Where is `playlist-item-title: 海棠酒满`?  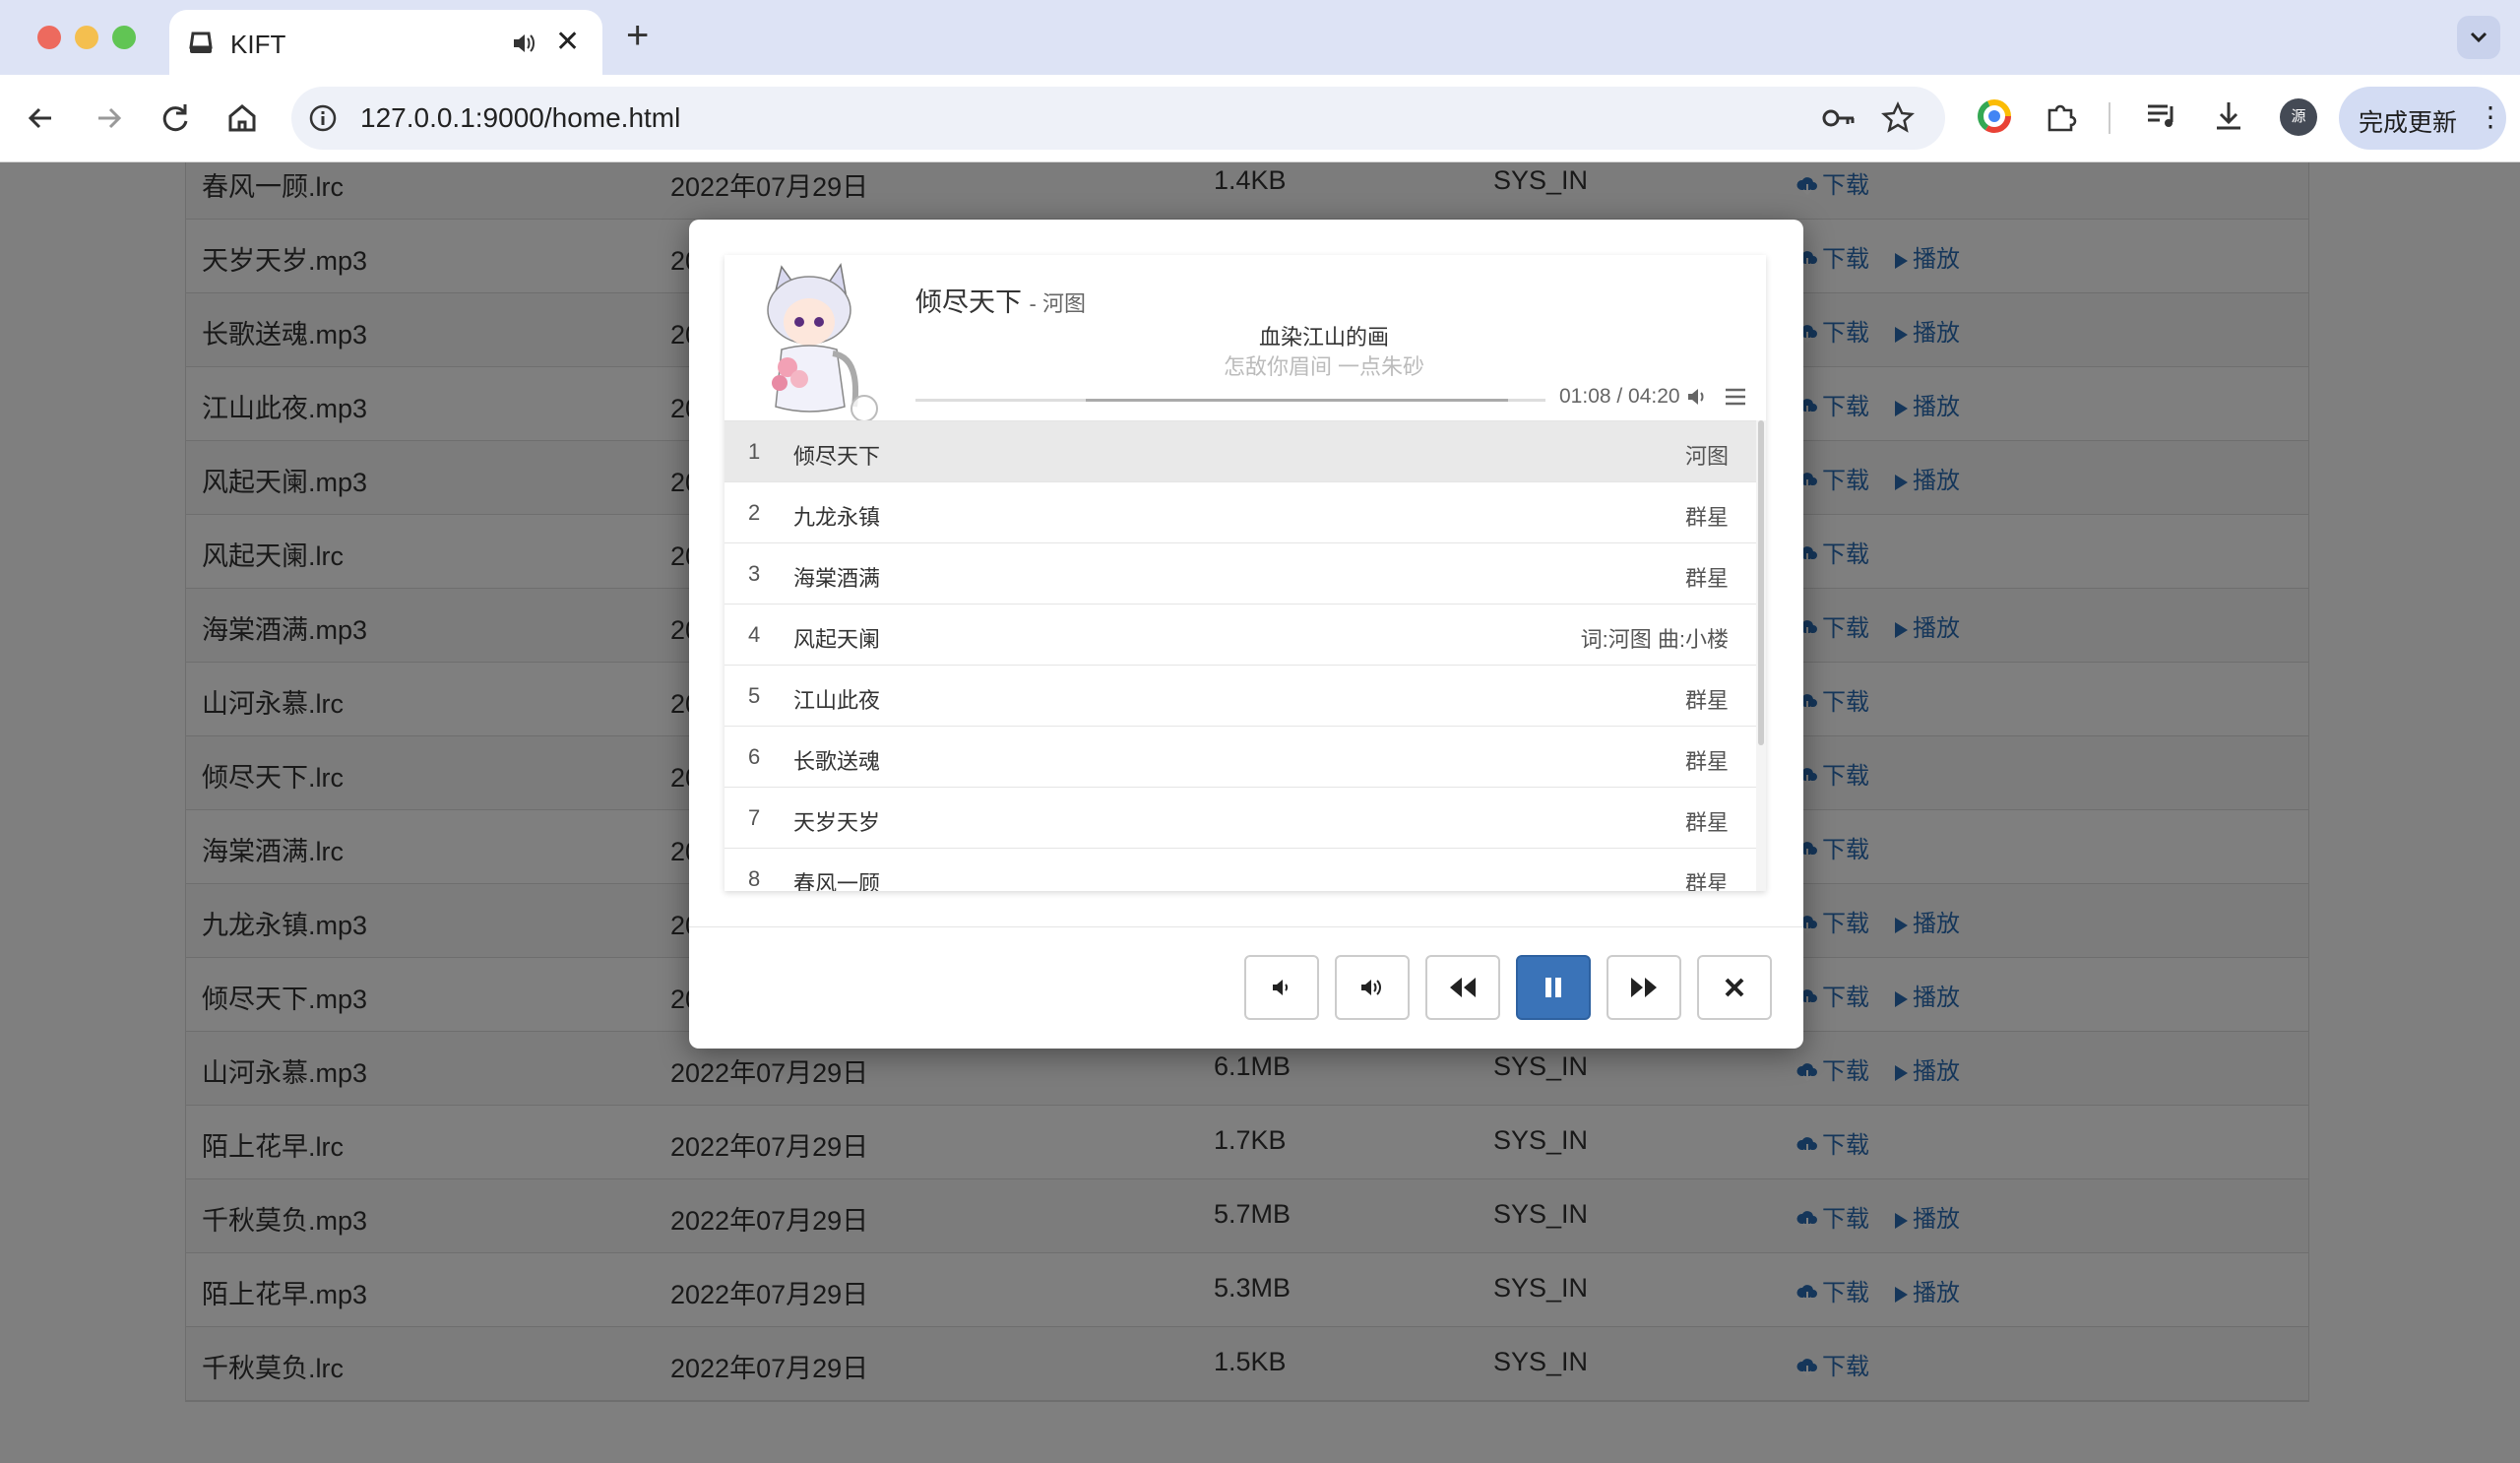
playlist-item-title: 海棠酒满 is located at coordinates (837, 578).